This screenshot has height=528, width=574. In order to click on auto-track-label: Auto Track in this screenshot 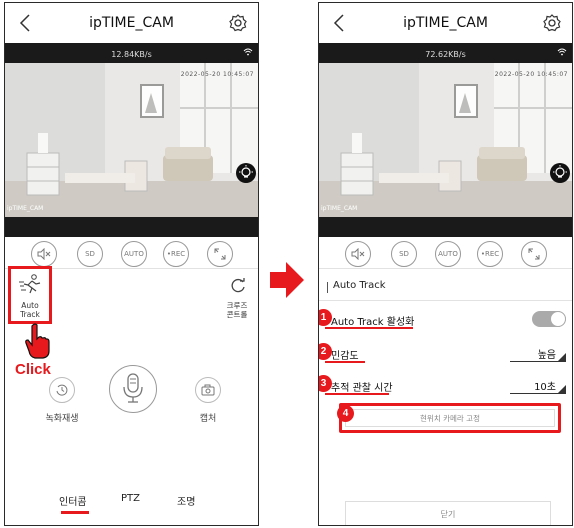, I will do `click(30, 310)`.